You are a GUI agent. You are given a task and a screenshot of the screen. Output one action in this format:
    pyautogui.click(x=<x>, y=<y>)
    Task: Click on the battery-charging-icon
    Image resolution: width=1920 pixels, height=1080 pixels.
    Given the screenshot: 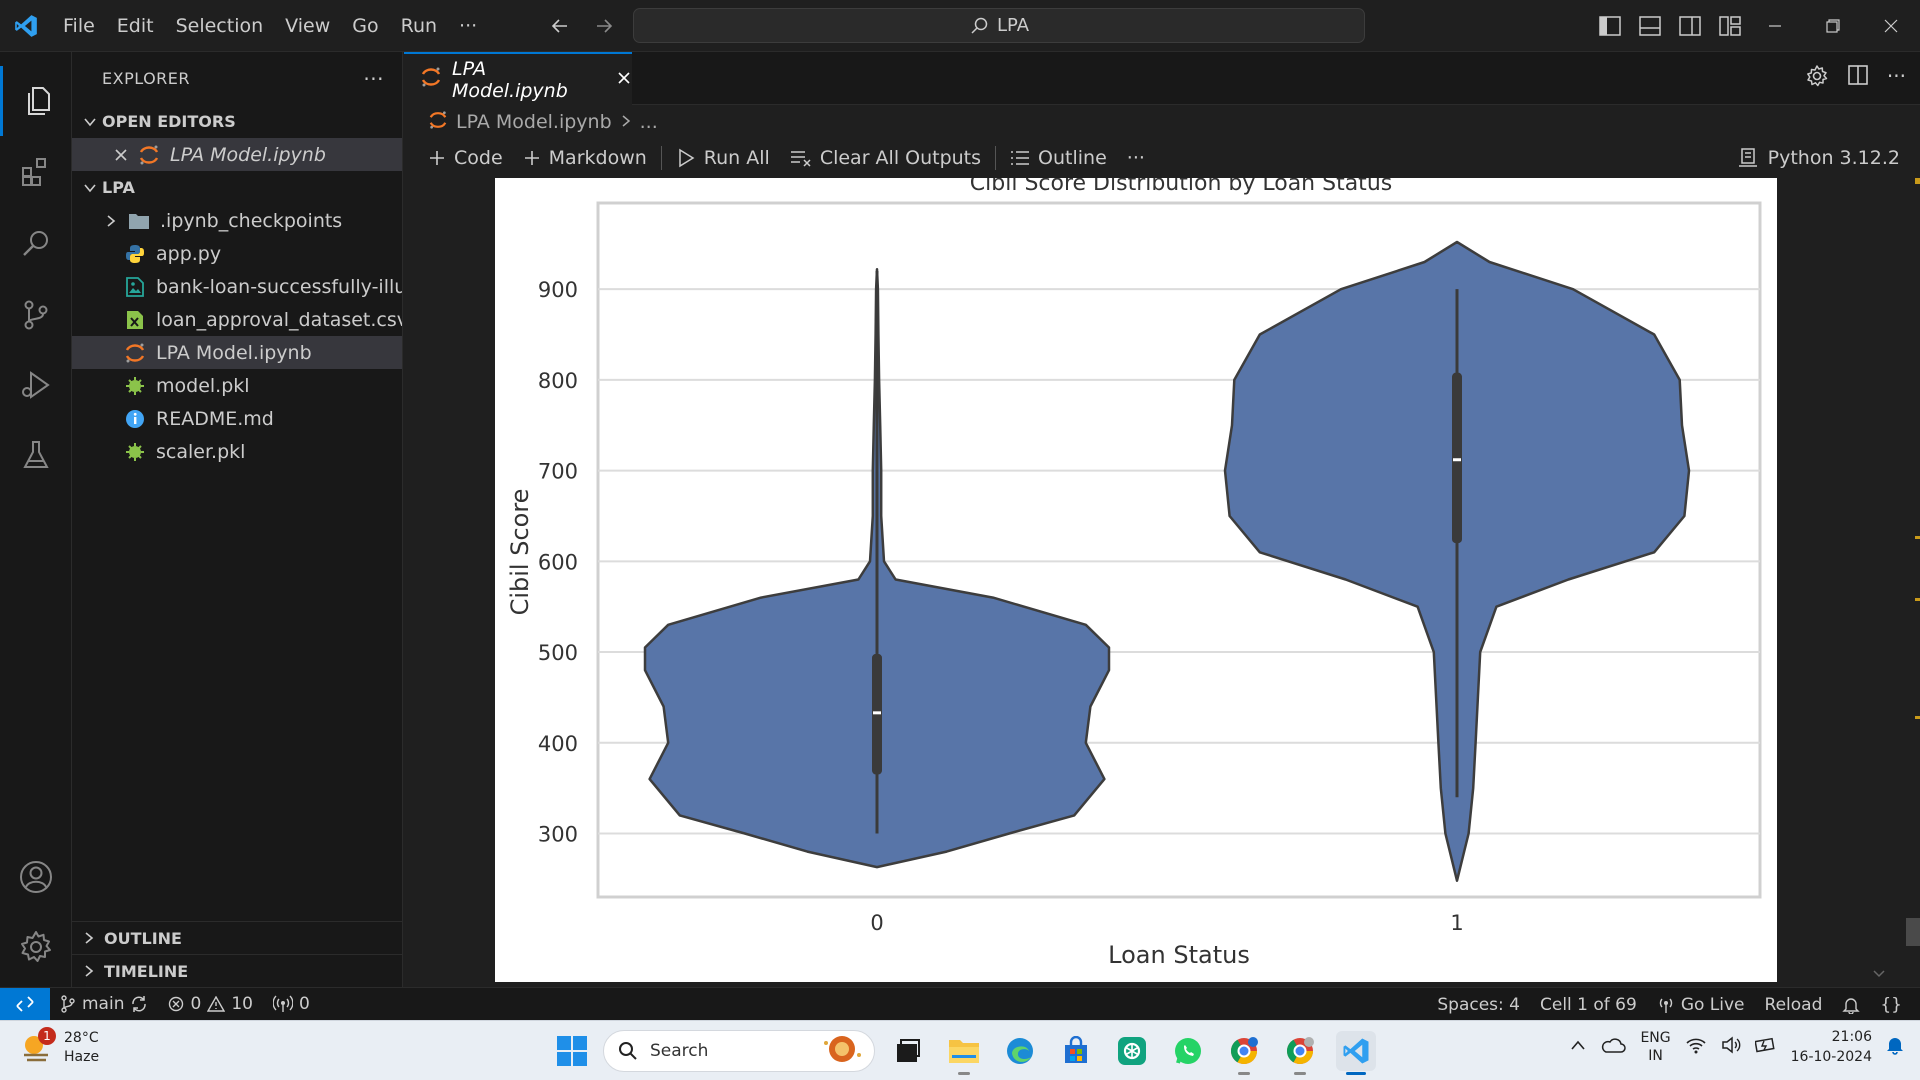 What is the action you would take?
    pyautogui.click(x=1765, y=1047)
    